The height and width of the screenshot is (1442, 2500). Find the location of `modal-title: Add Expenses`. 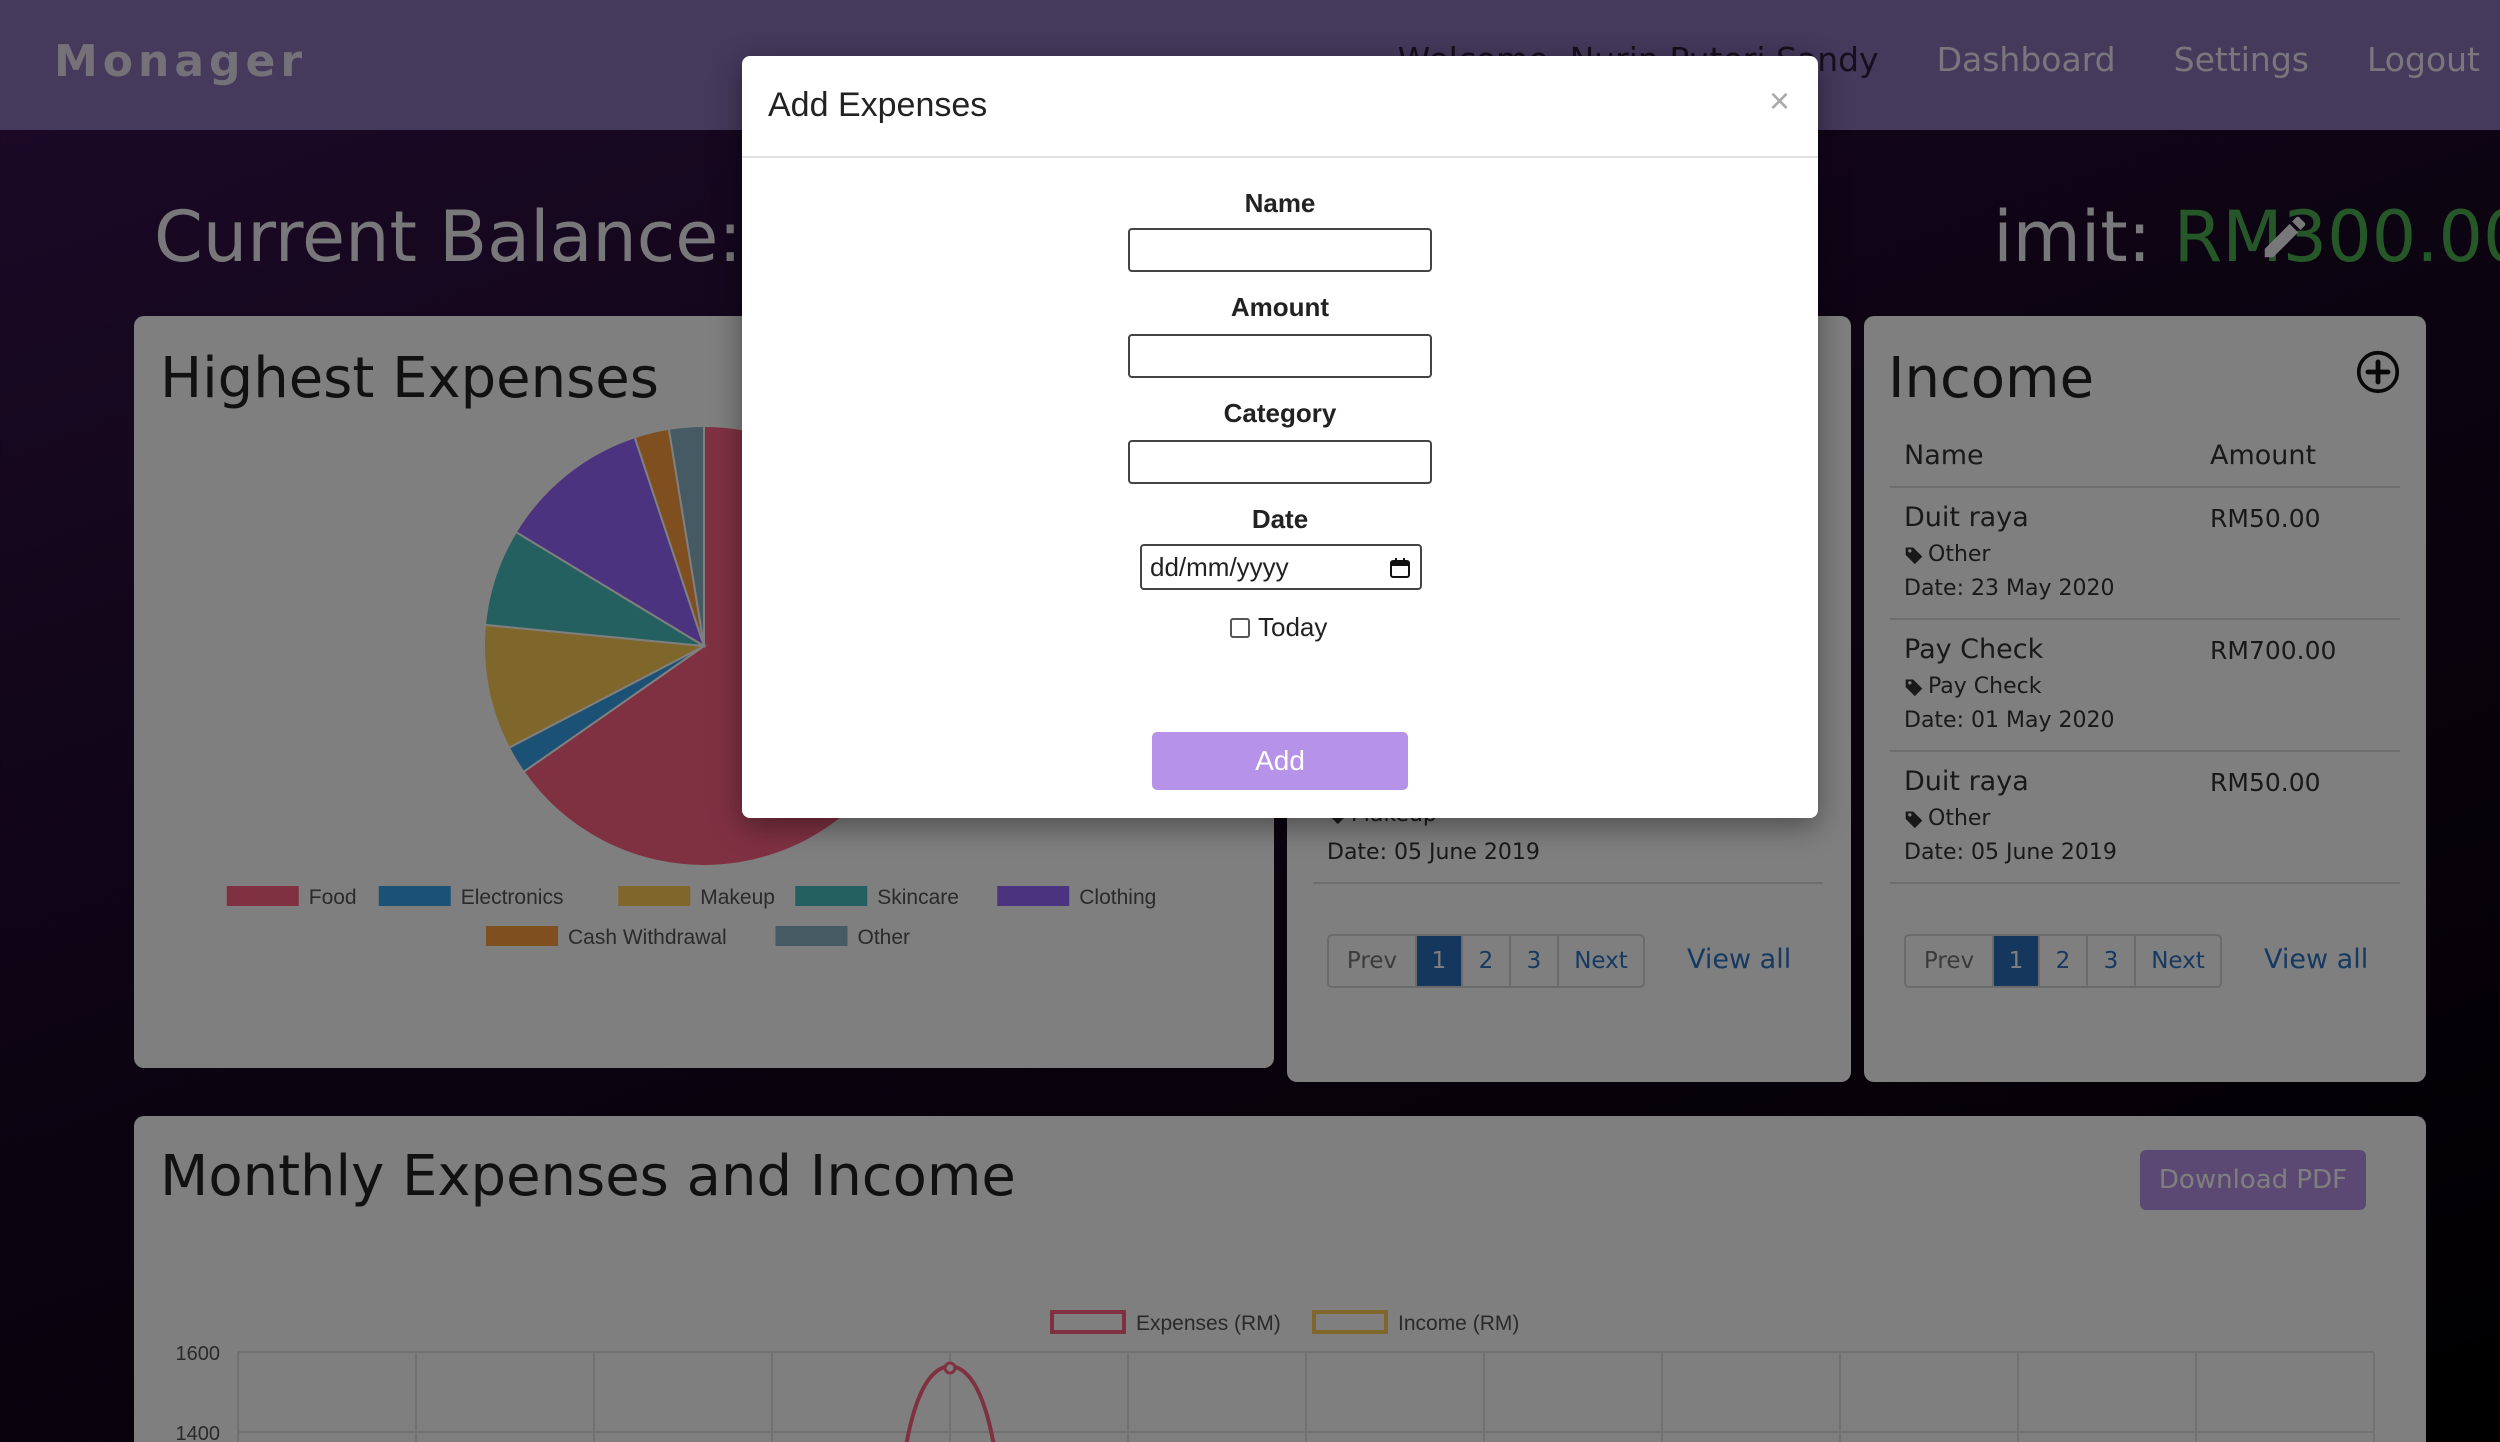

modal-title: Add Expenses is located at coordinates (878, 105).